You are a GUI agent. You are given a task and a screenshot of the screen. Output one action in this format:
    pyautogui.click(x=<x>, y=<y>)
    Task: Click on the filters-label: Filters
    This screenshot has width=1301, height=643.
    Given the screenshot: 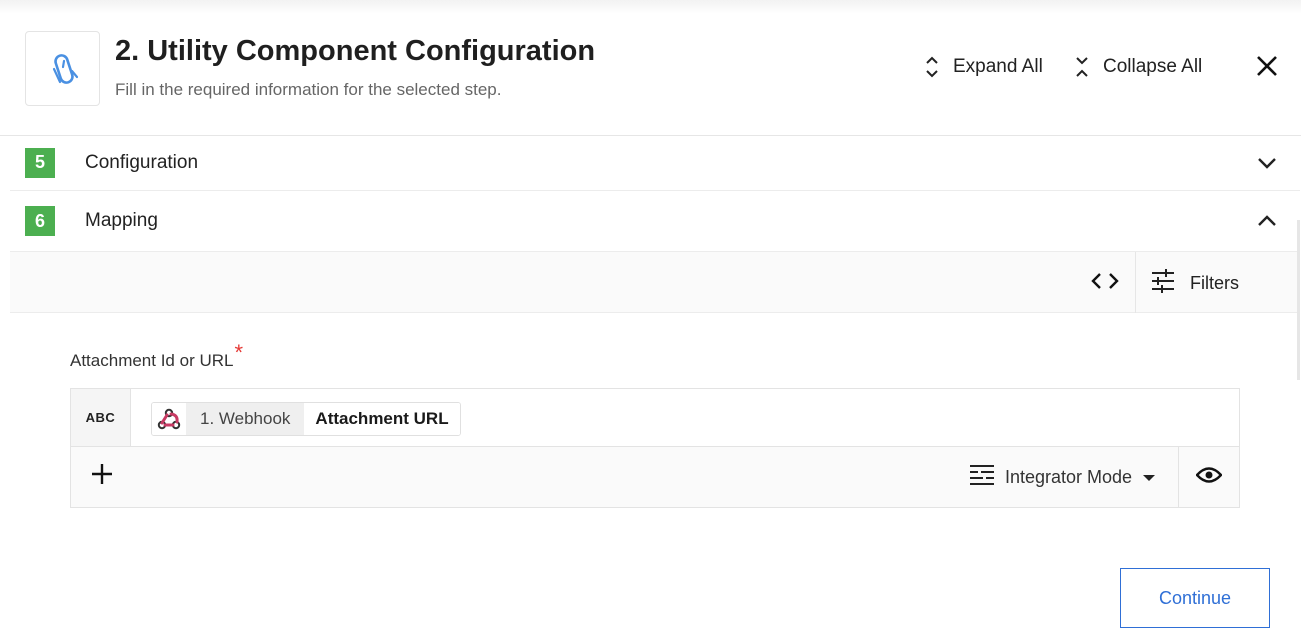 What is the action you would take?
    pyautogui.click(x=1214, y=282)
    